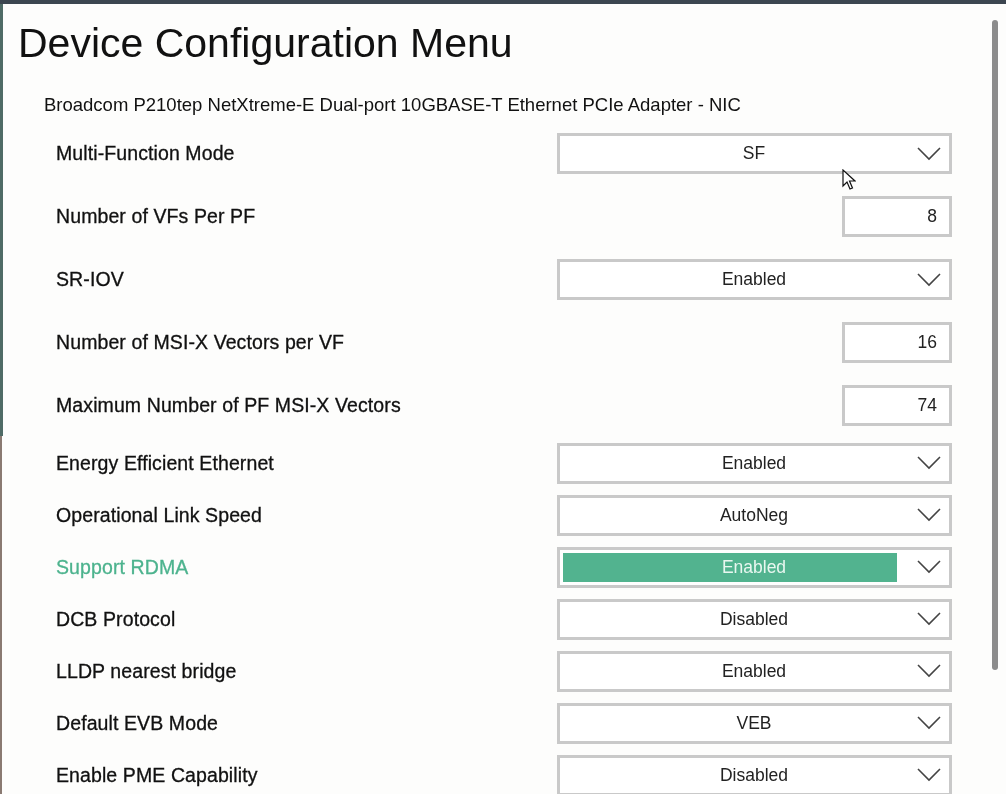 This screenshot has width=1006, height=794. What do you see at coordinates (156, 216) in the screenshot?
I see `setting-label: Number of VFs Per PF` at bounding box center [156, 216].